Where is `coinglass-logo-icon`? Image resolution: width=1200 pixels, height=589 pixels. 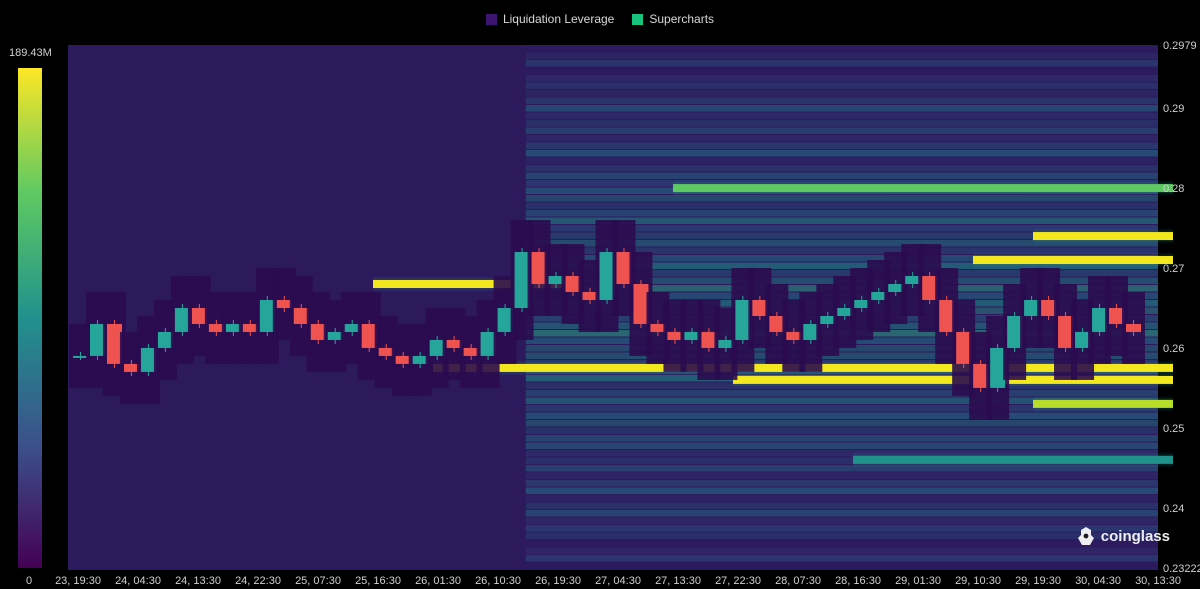 coinglass-logo-icon is located at coordinates (1085, 536).